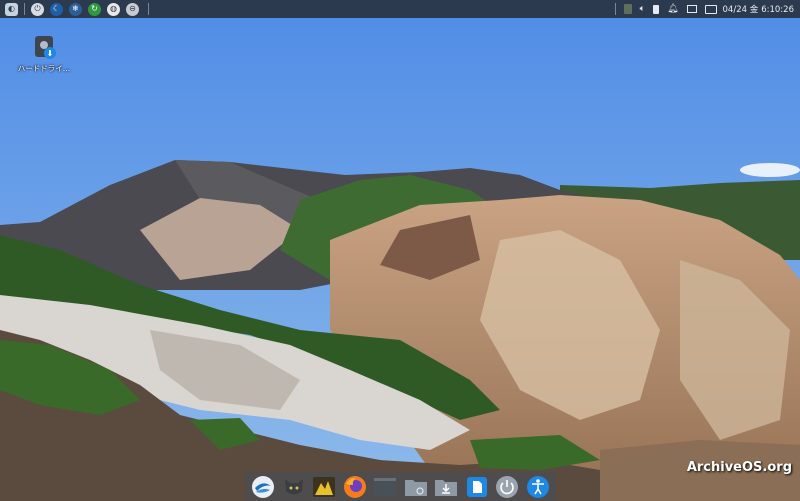 The height and width of the screenshot is (501, 800). Describe the element at coordinates (507, 486) in the screenshot. I see `power-button-icon` at that location.